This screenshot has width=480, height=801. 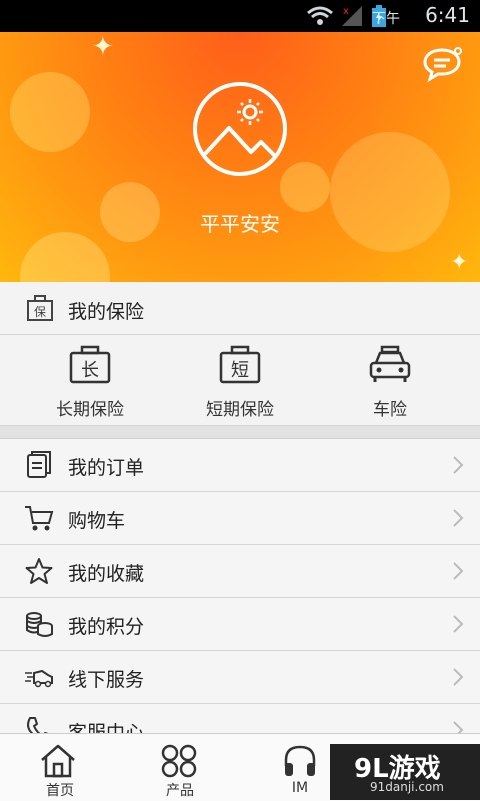 What do you see at coordinates (352, 16) in the screenshot?
I see `signal-icon: x` at bounding box center [352, 16].